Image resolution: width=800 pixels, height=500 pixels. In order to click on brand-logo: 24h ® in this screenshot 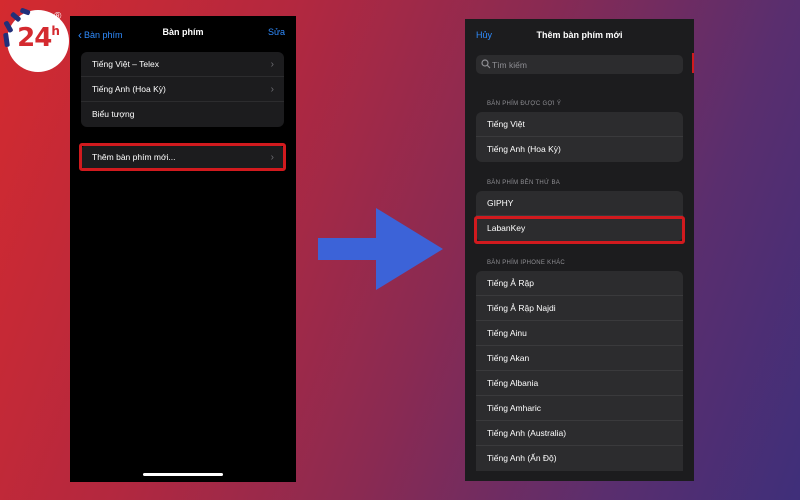, I will do `click(35, 38)`.